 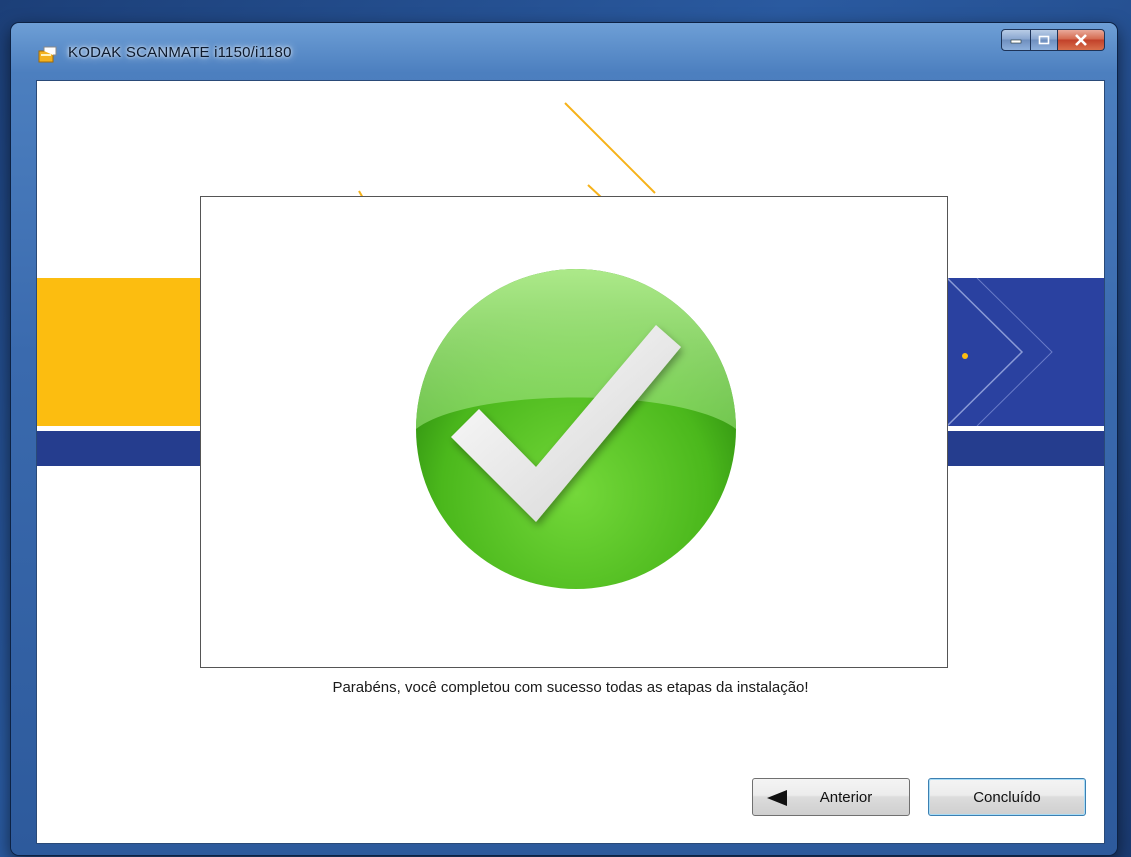 I want to click on blue-banner-right, so click(x=1025, y=352).